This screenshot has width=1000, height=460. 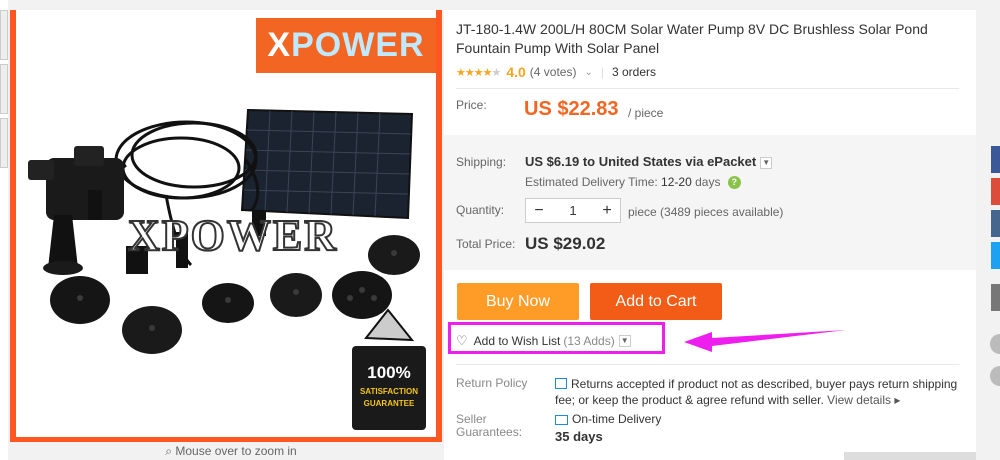 I want to click on view-details-link: View details ▸, so click(x=863, y=400).